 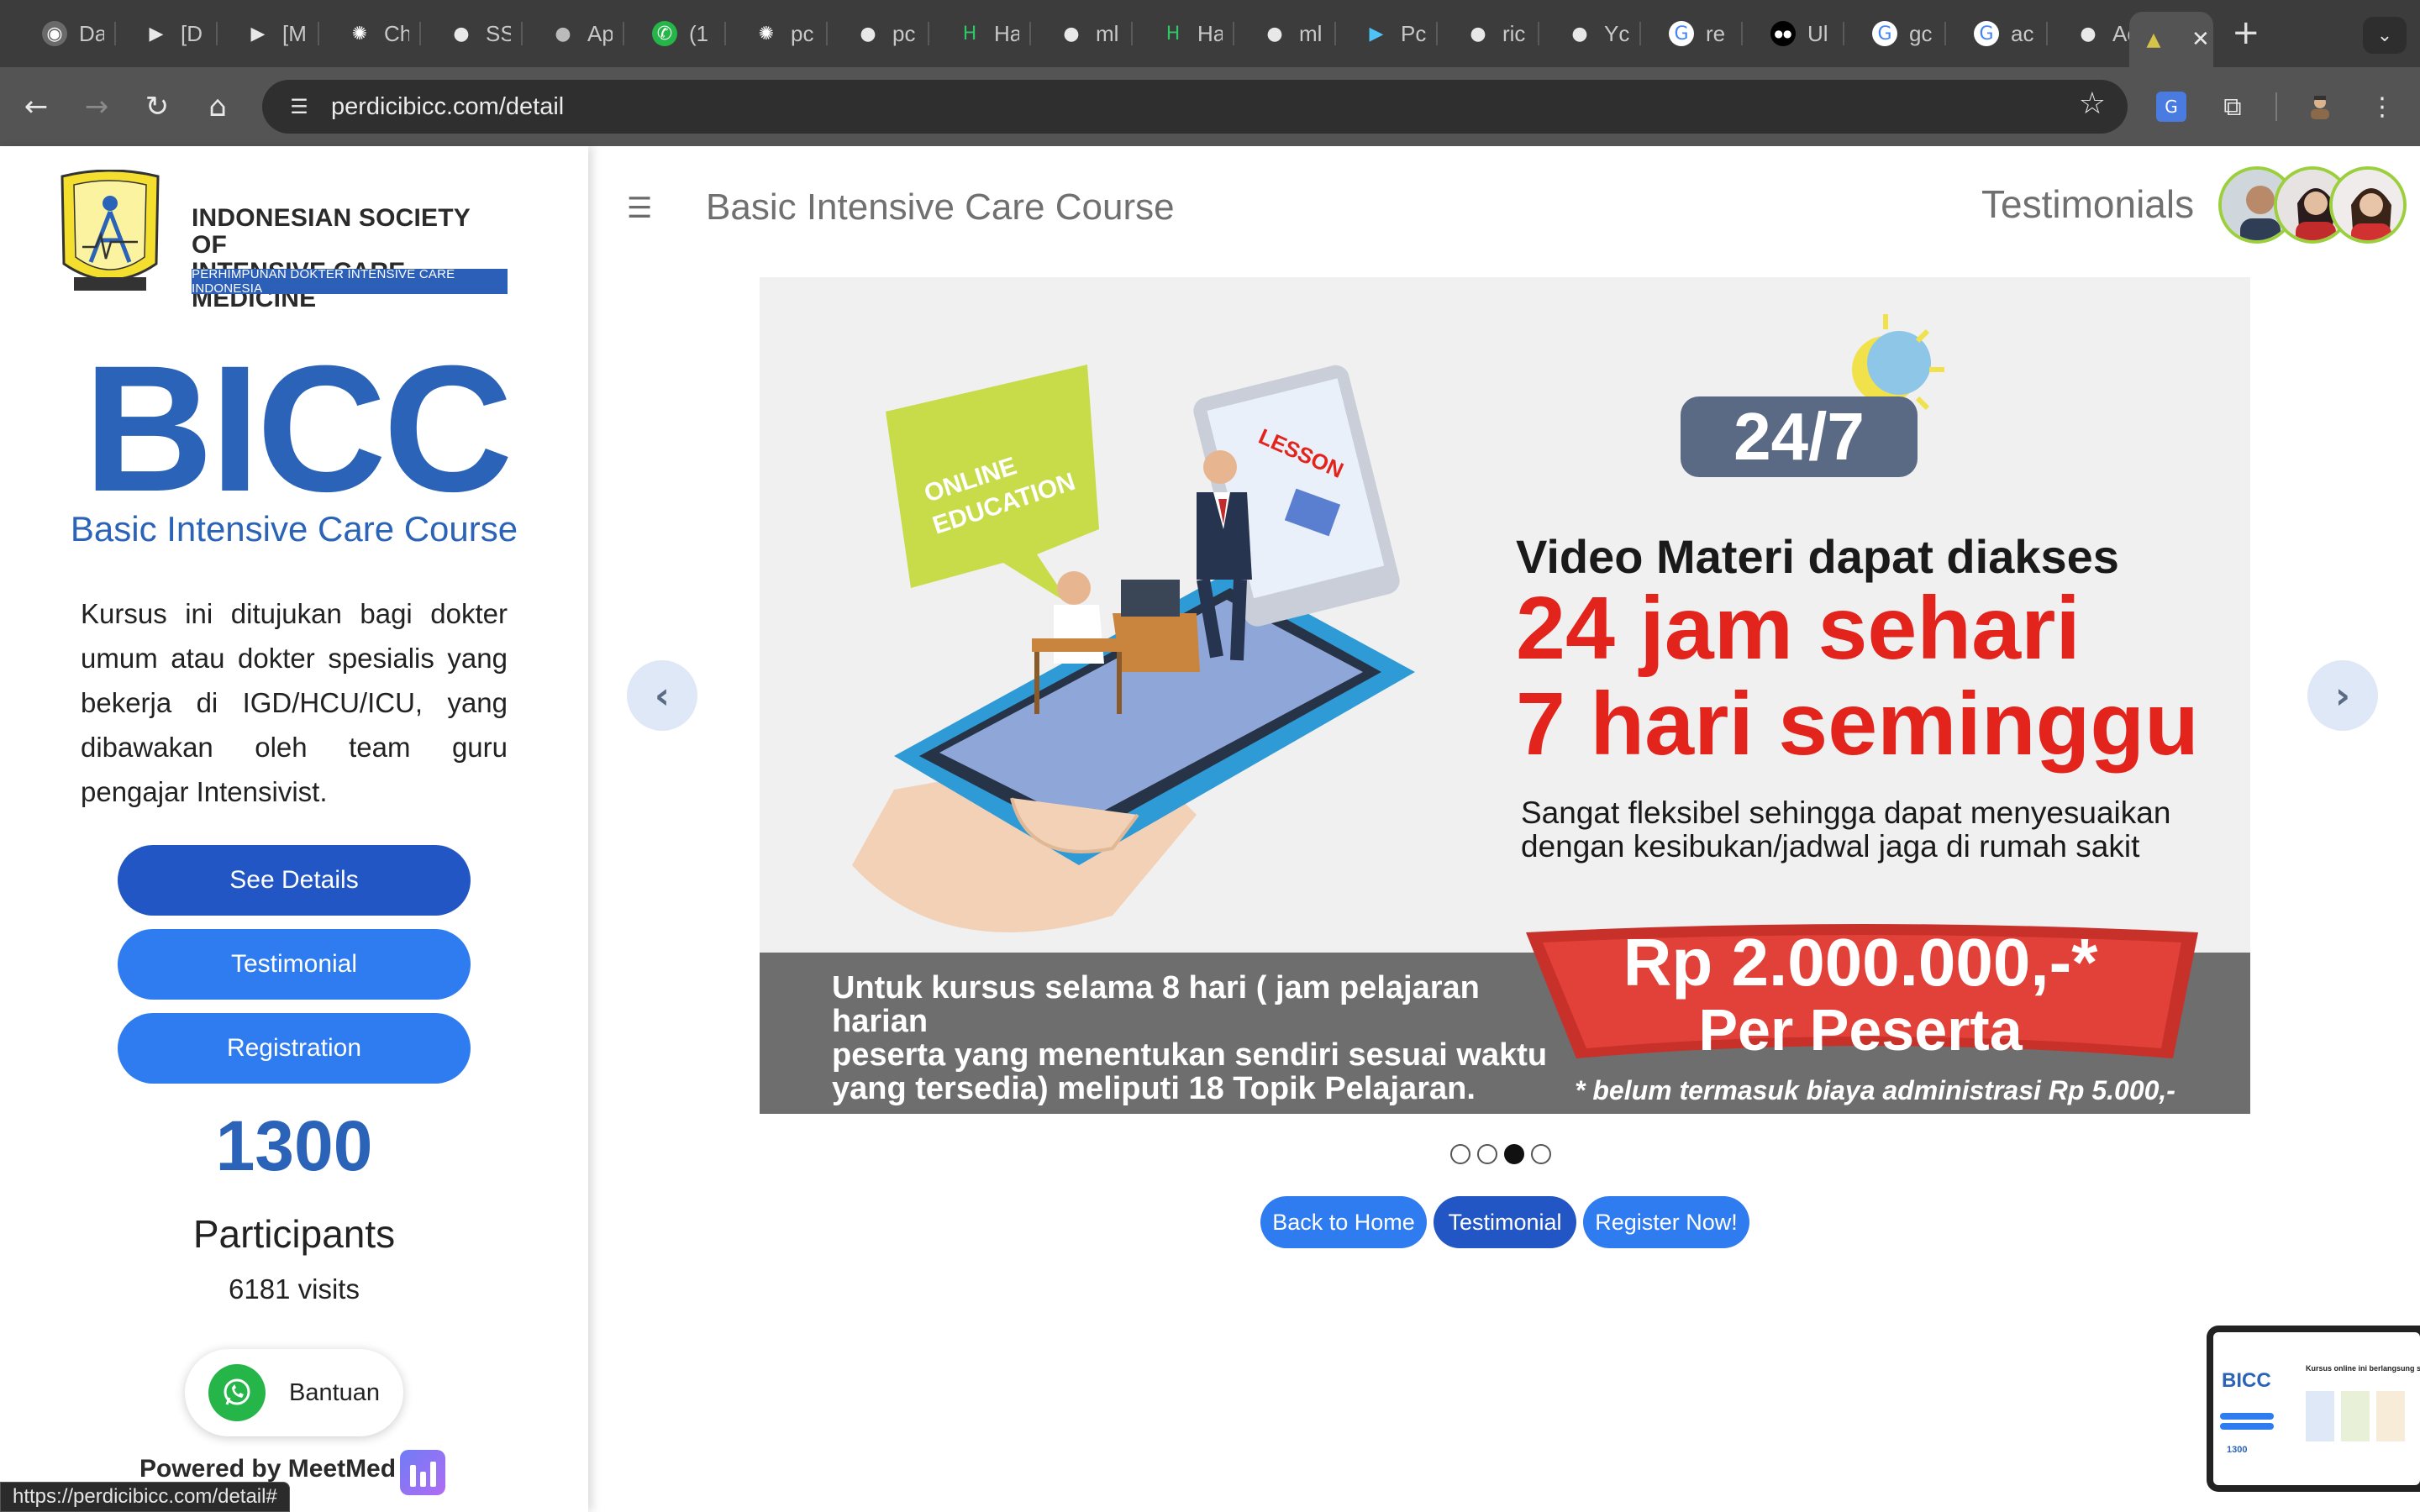 I want to click on browser-tab: ● SS, so click(x=486, y=33).